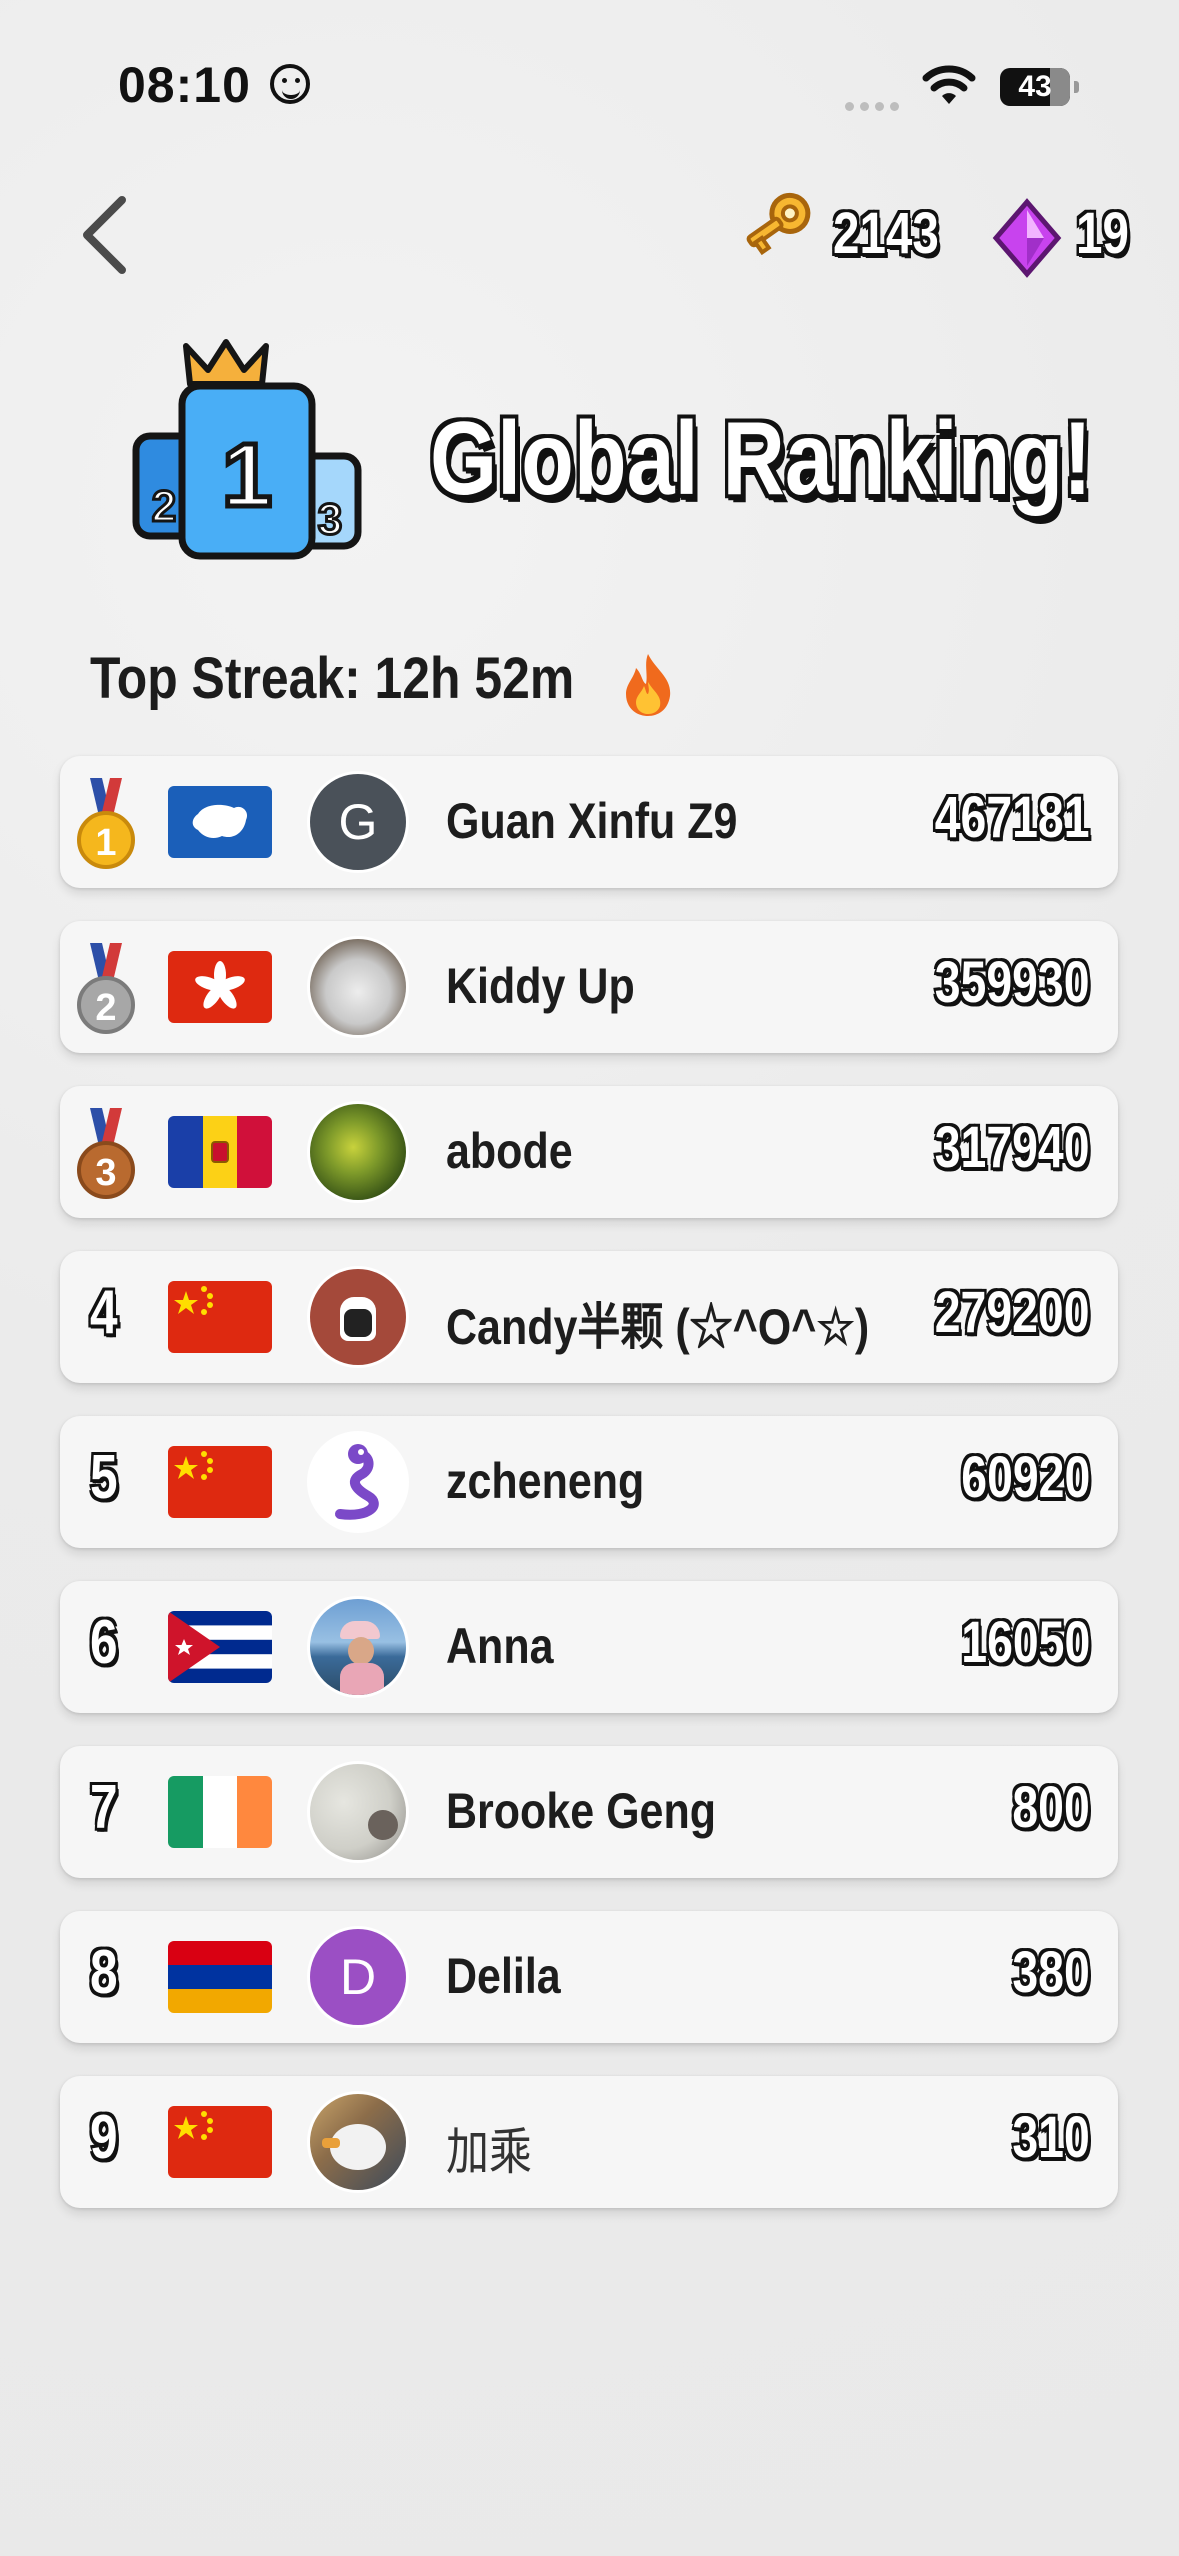 The width and height of the screenshot is (1179, 2556). I want to click on player-score: 380, so click(1051, 1972).